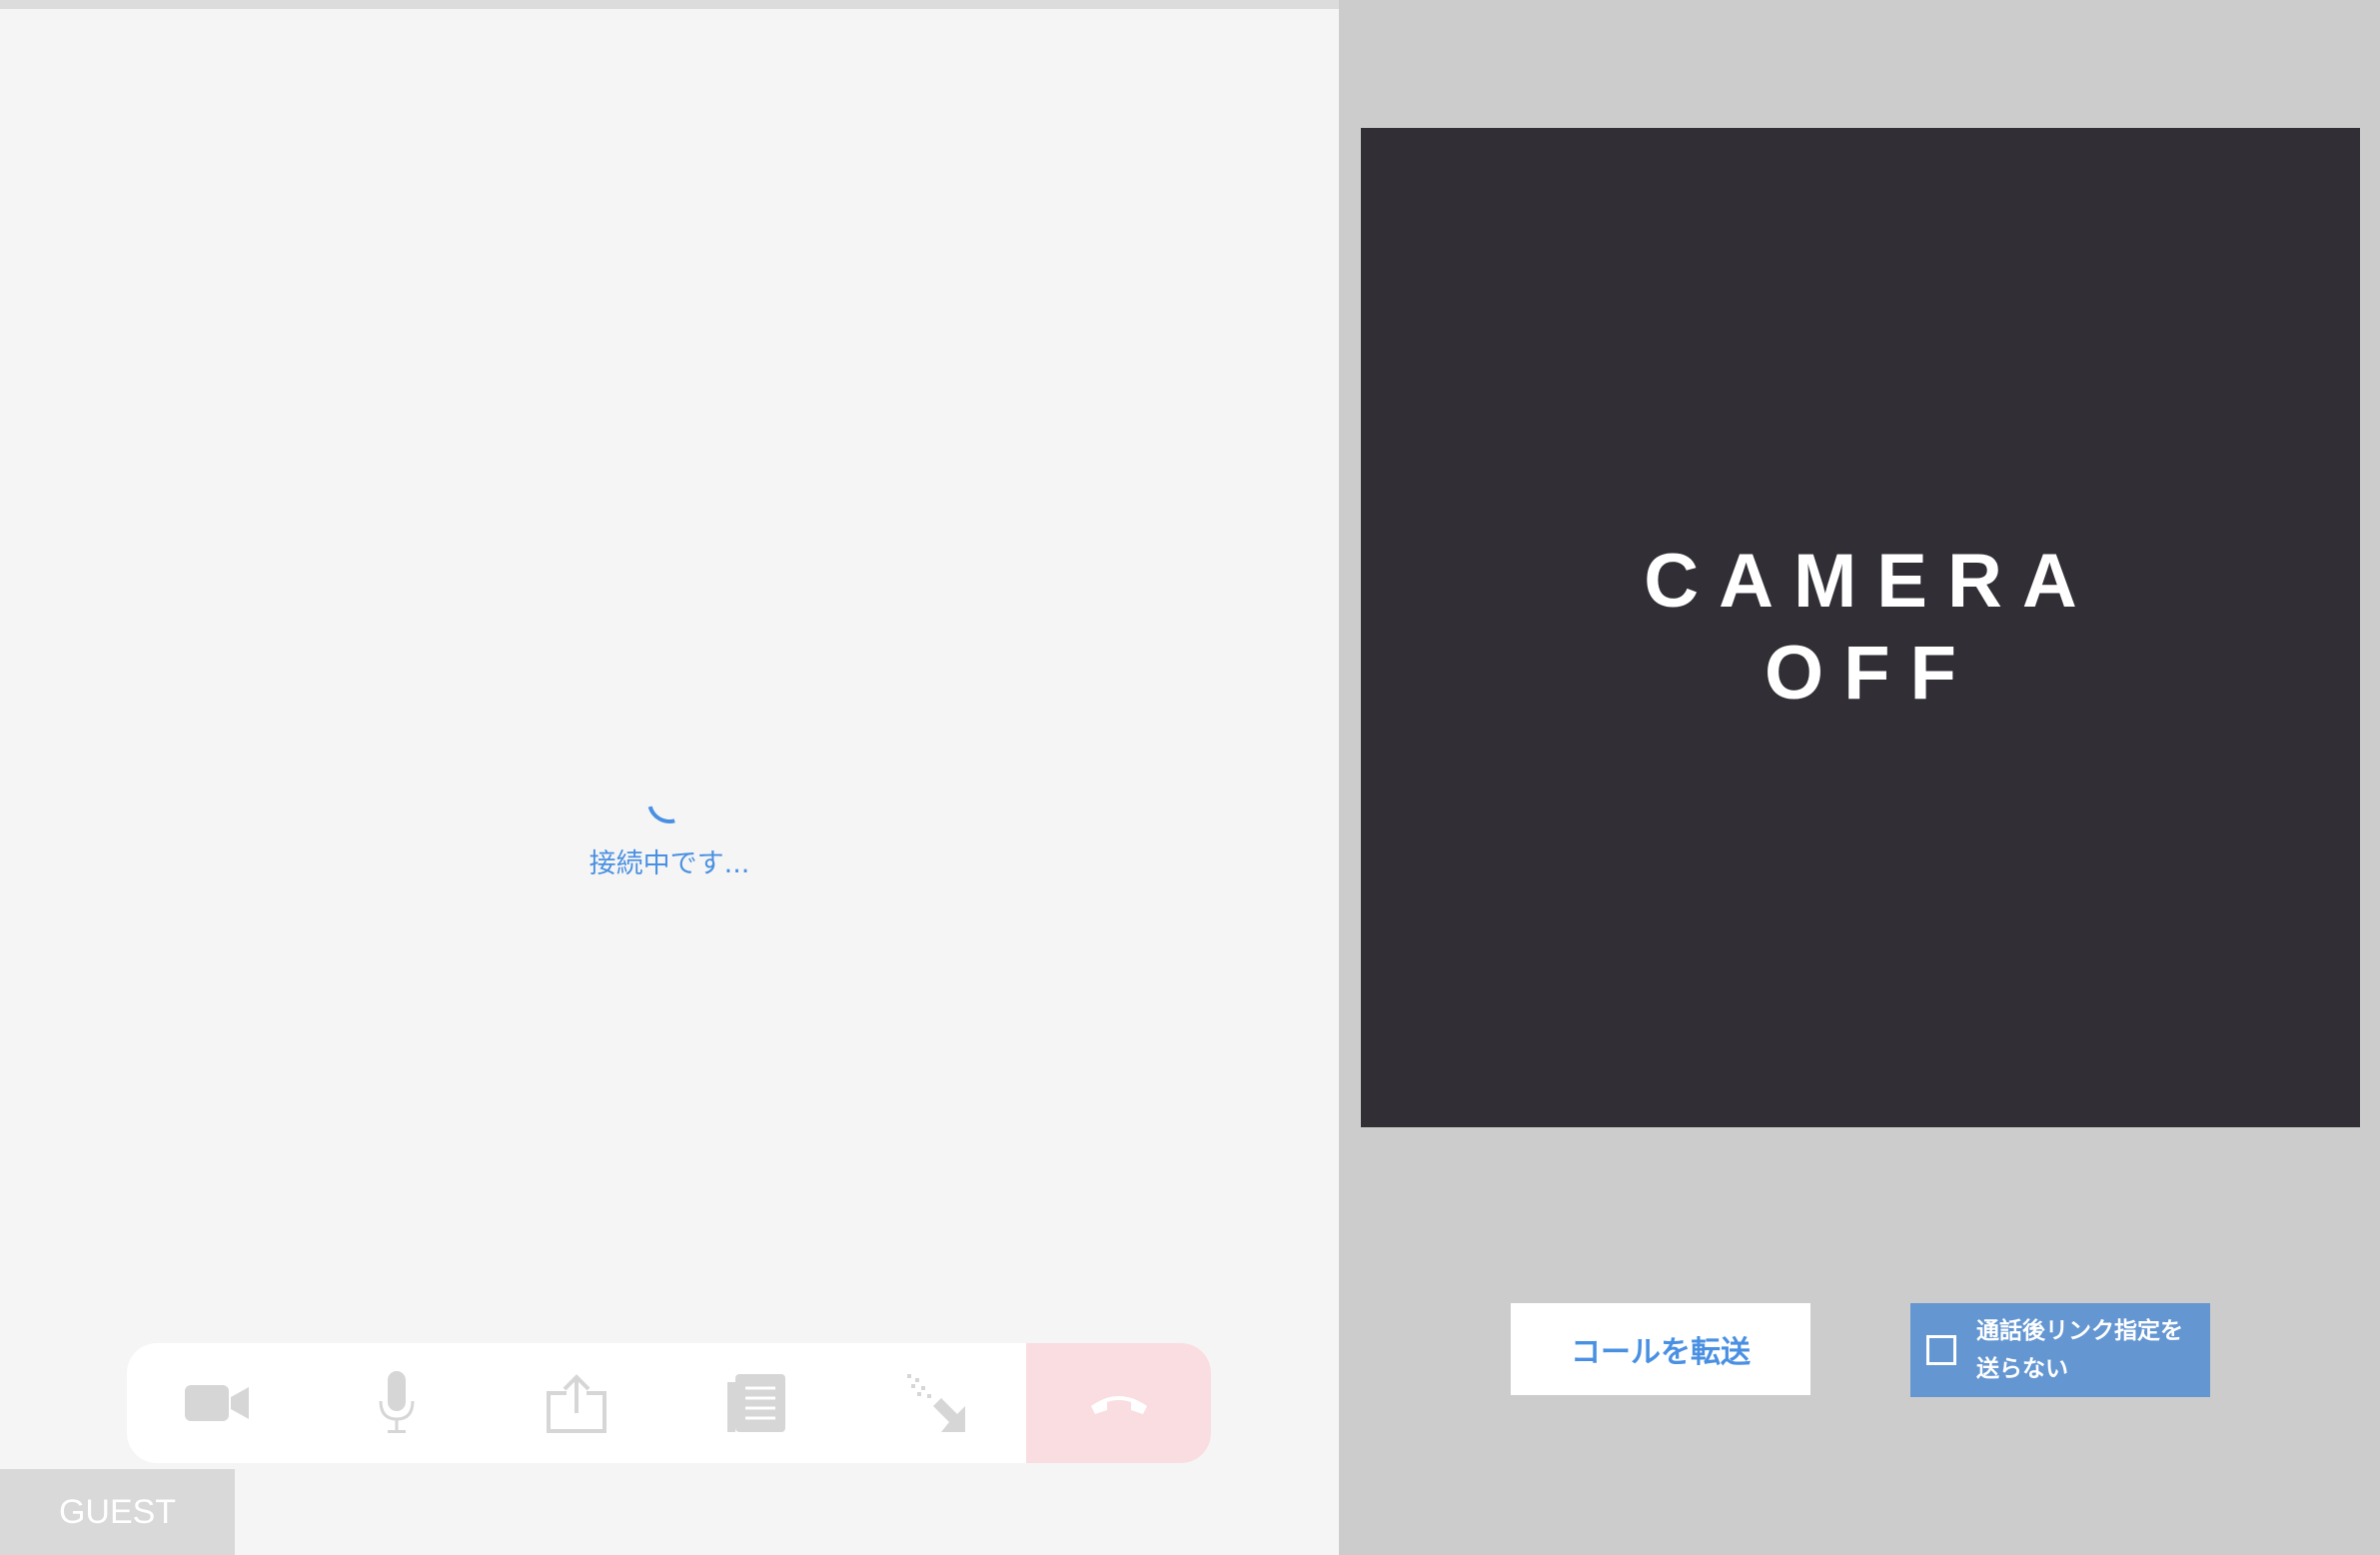 The height and width of the screenshot is (1555, 2380). I want to click on guest-label: GUEST, so click(117, 1512).